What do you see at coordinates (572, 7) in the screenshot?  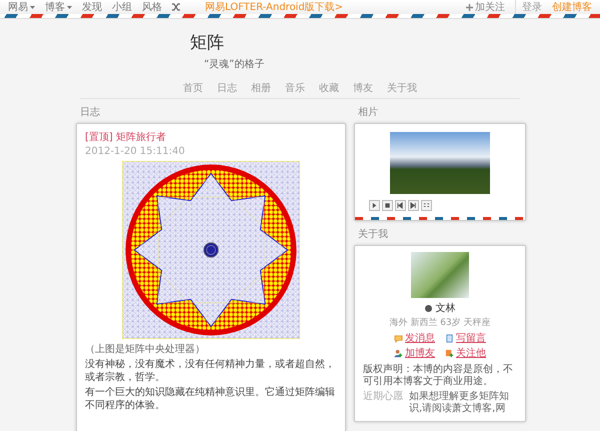 I see `create-blog-link: 创建博客` at bounding box center [572, 7].